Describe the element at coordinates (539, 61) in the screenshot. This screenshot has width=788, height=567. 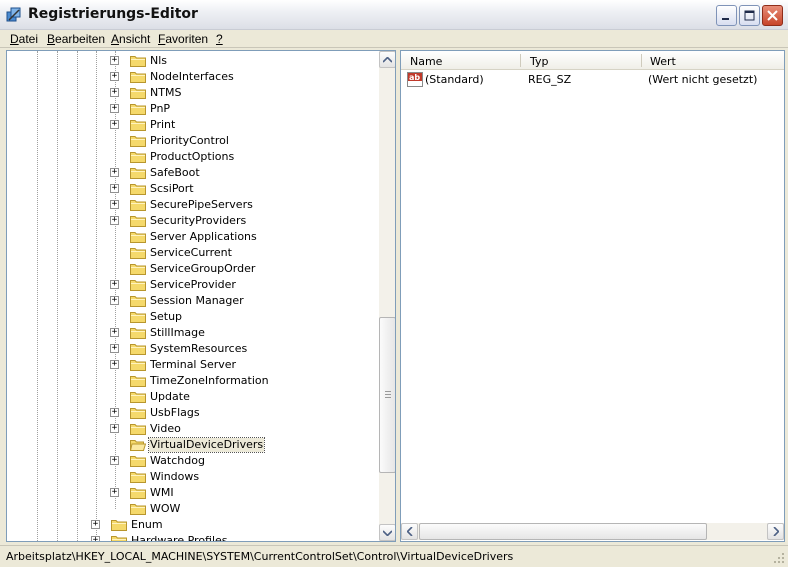
I see `column-header-type: Typ` at that location.